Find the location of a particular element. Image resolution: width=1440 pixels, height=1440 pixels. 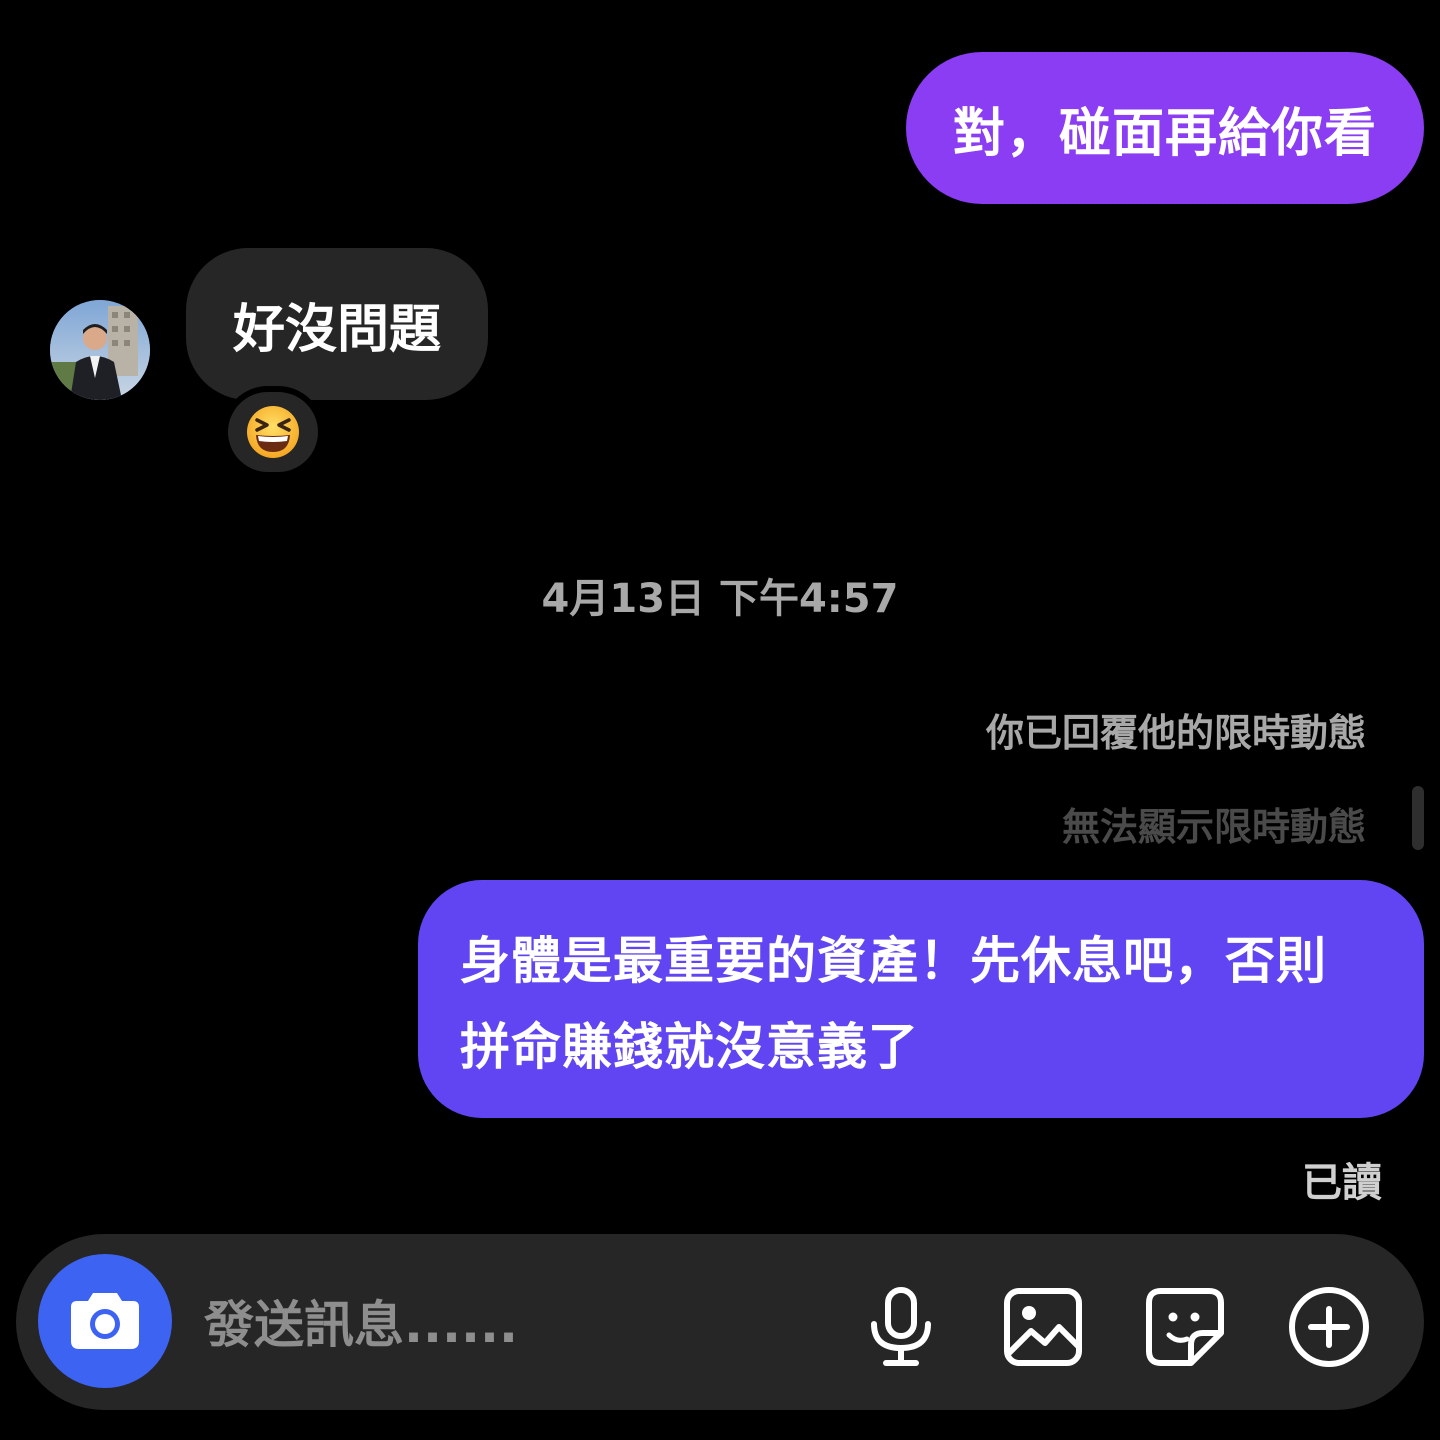

sticker-icon is located at coordinates (1185, 1327).